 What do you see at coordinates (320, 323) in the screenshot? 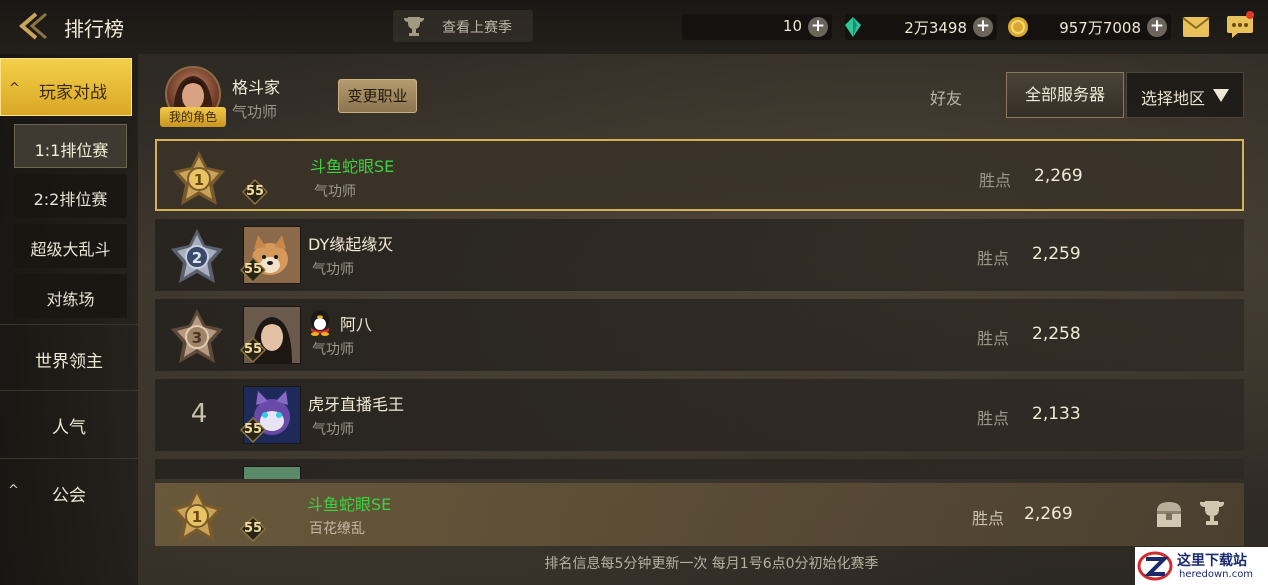
I see `qq-penguin-icon` at bounding box center [320, 323].